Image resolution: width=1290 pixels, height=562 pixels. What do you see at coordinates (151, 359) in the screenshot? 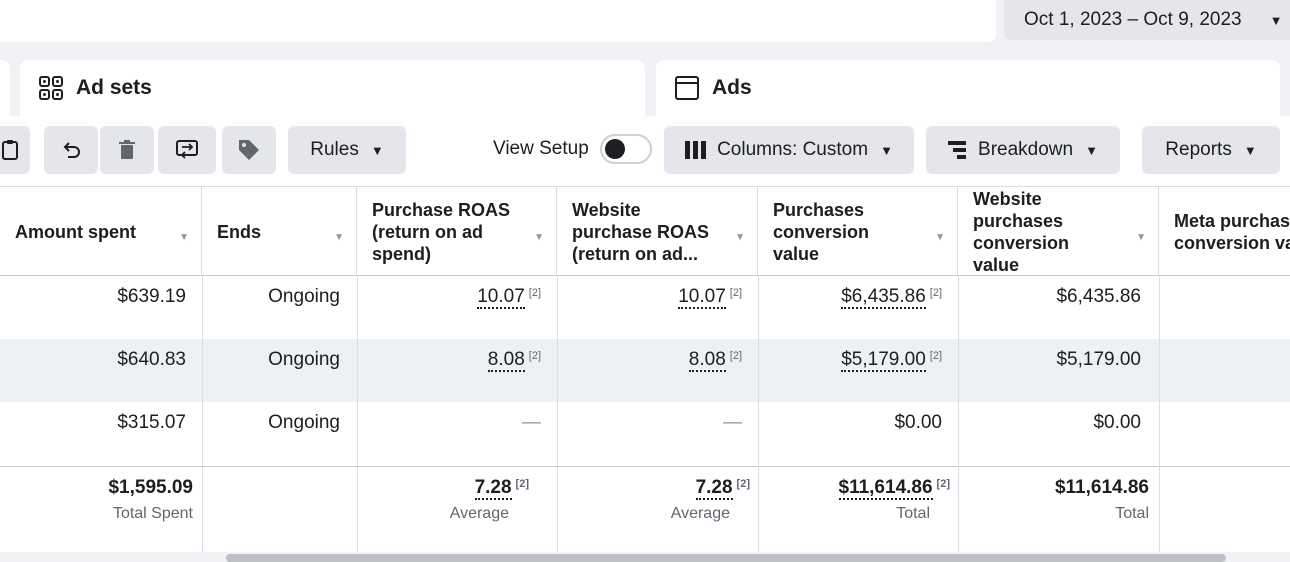
I see `cell-amount-spent: $640.83` at bounding box center [151, 359].